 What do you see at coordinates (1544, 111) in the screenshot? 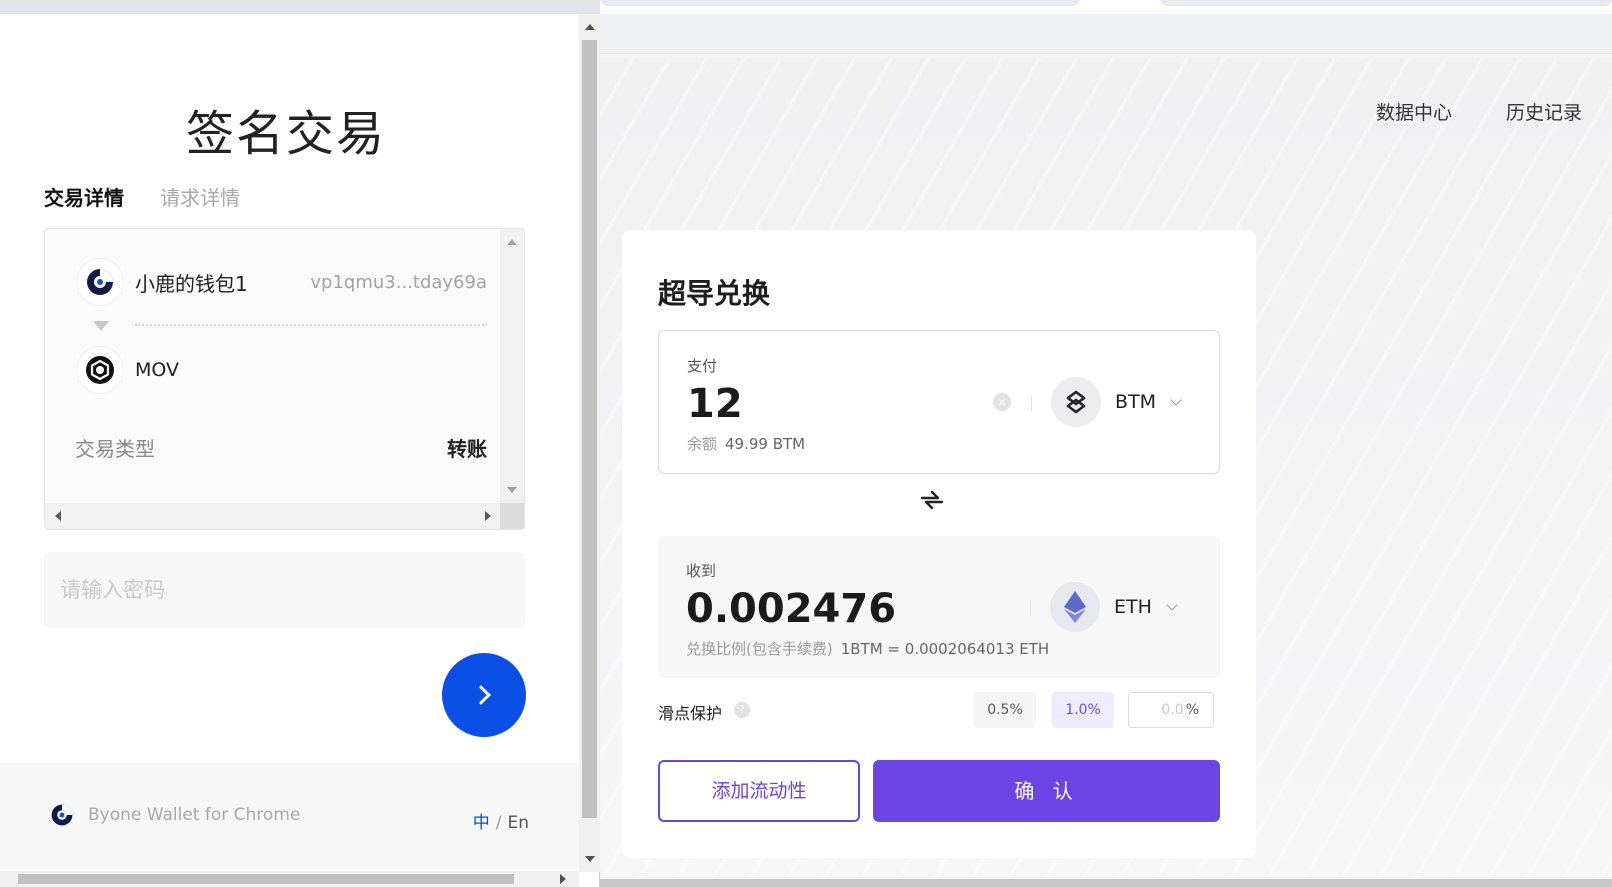
I see `nav-history: 历史记录` at bounding box center [1544, 111].